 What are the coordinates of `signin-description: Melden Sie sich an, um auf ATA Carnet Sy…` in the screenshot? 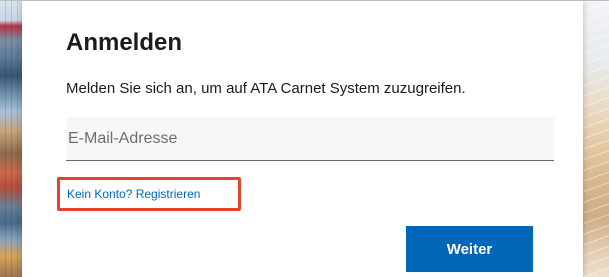 It's located at (266, 88).